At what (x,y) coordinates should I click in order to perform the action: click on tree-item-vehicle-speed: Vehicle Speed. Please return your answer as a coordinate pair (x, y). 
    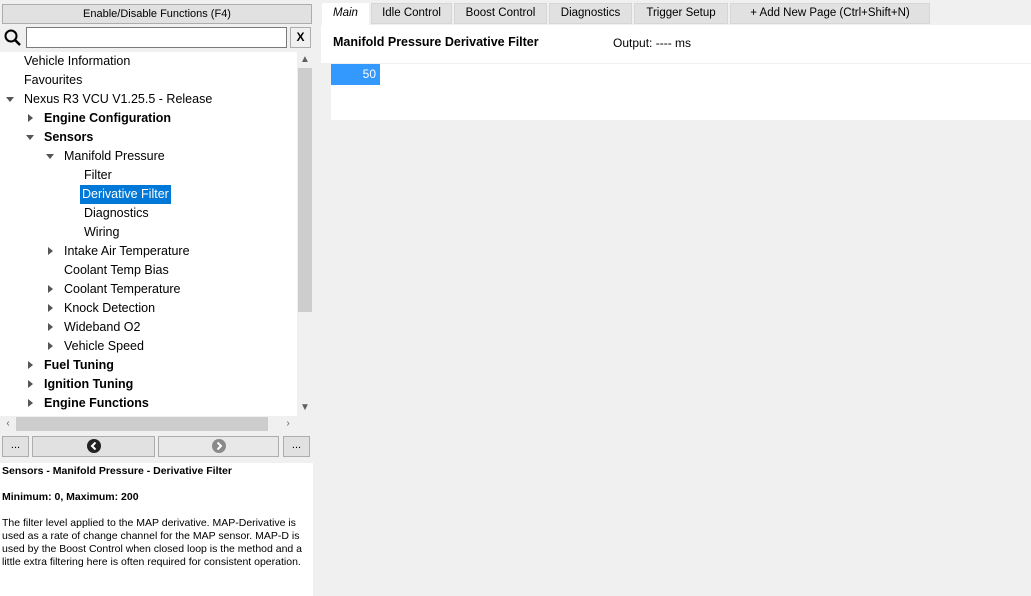
    Looking at the image, I should click on (97, 346).